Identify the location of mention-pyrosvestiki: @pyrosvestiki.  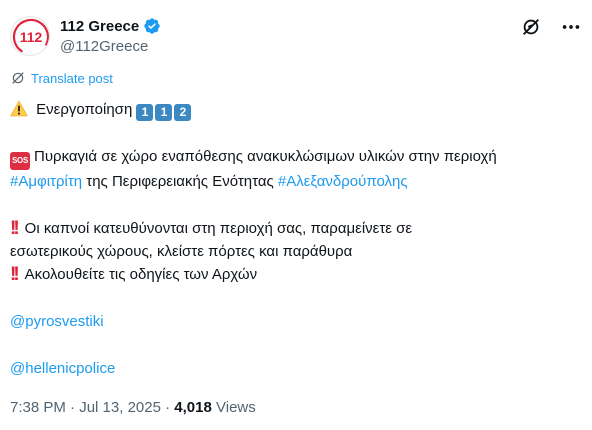
(57, 321).